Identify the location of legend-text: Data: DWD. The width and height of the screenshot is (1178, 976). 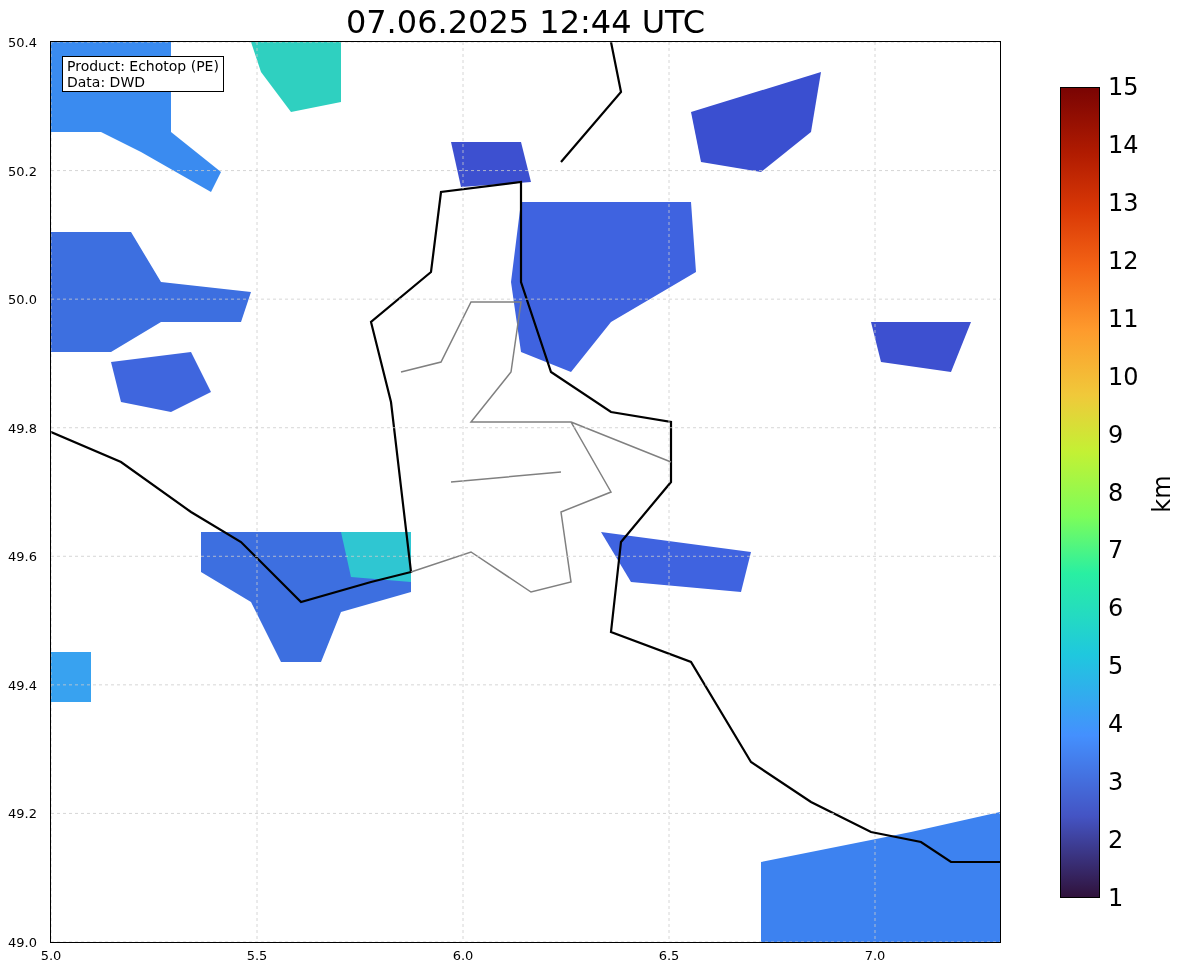
(106, 82).